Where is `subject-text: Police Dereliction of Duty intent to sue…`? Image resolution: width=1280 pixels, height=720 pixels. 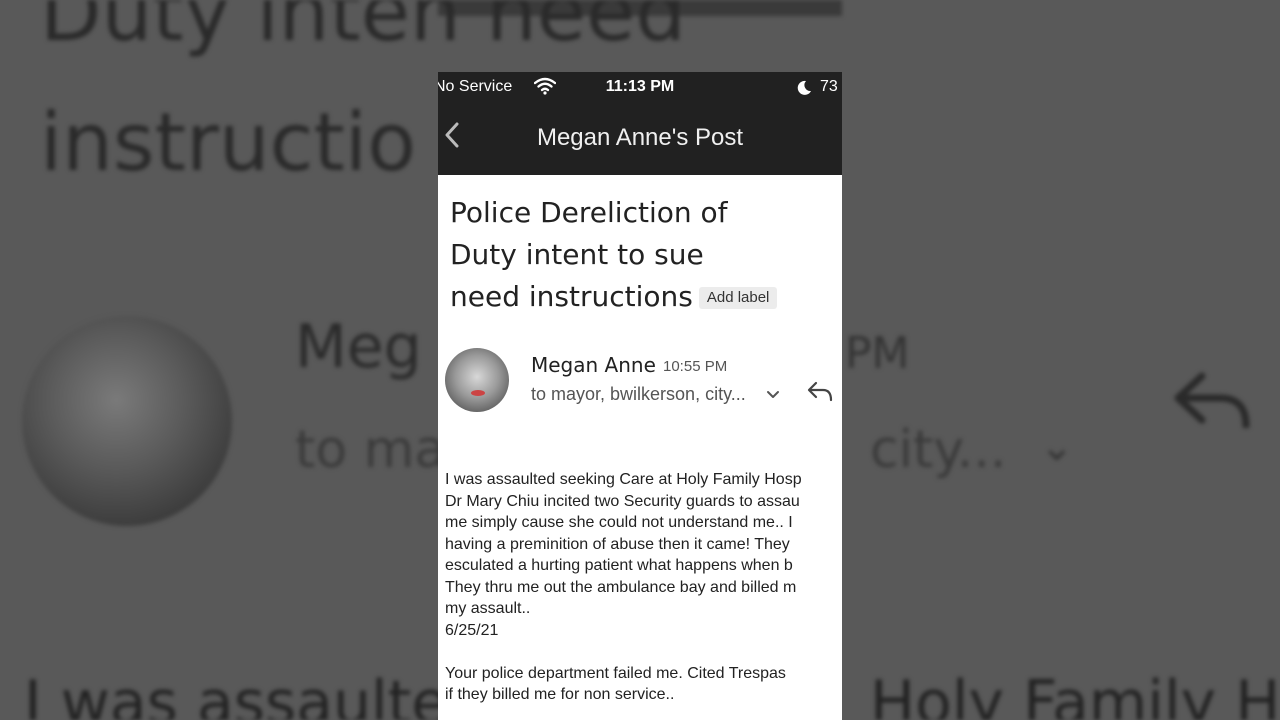
subject-text: Police Dereliction of Duty intent to sue… is located at coordinates (589, 254).